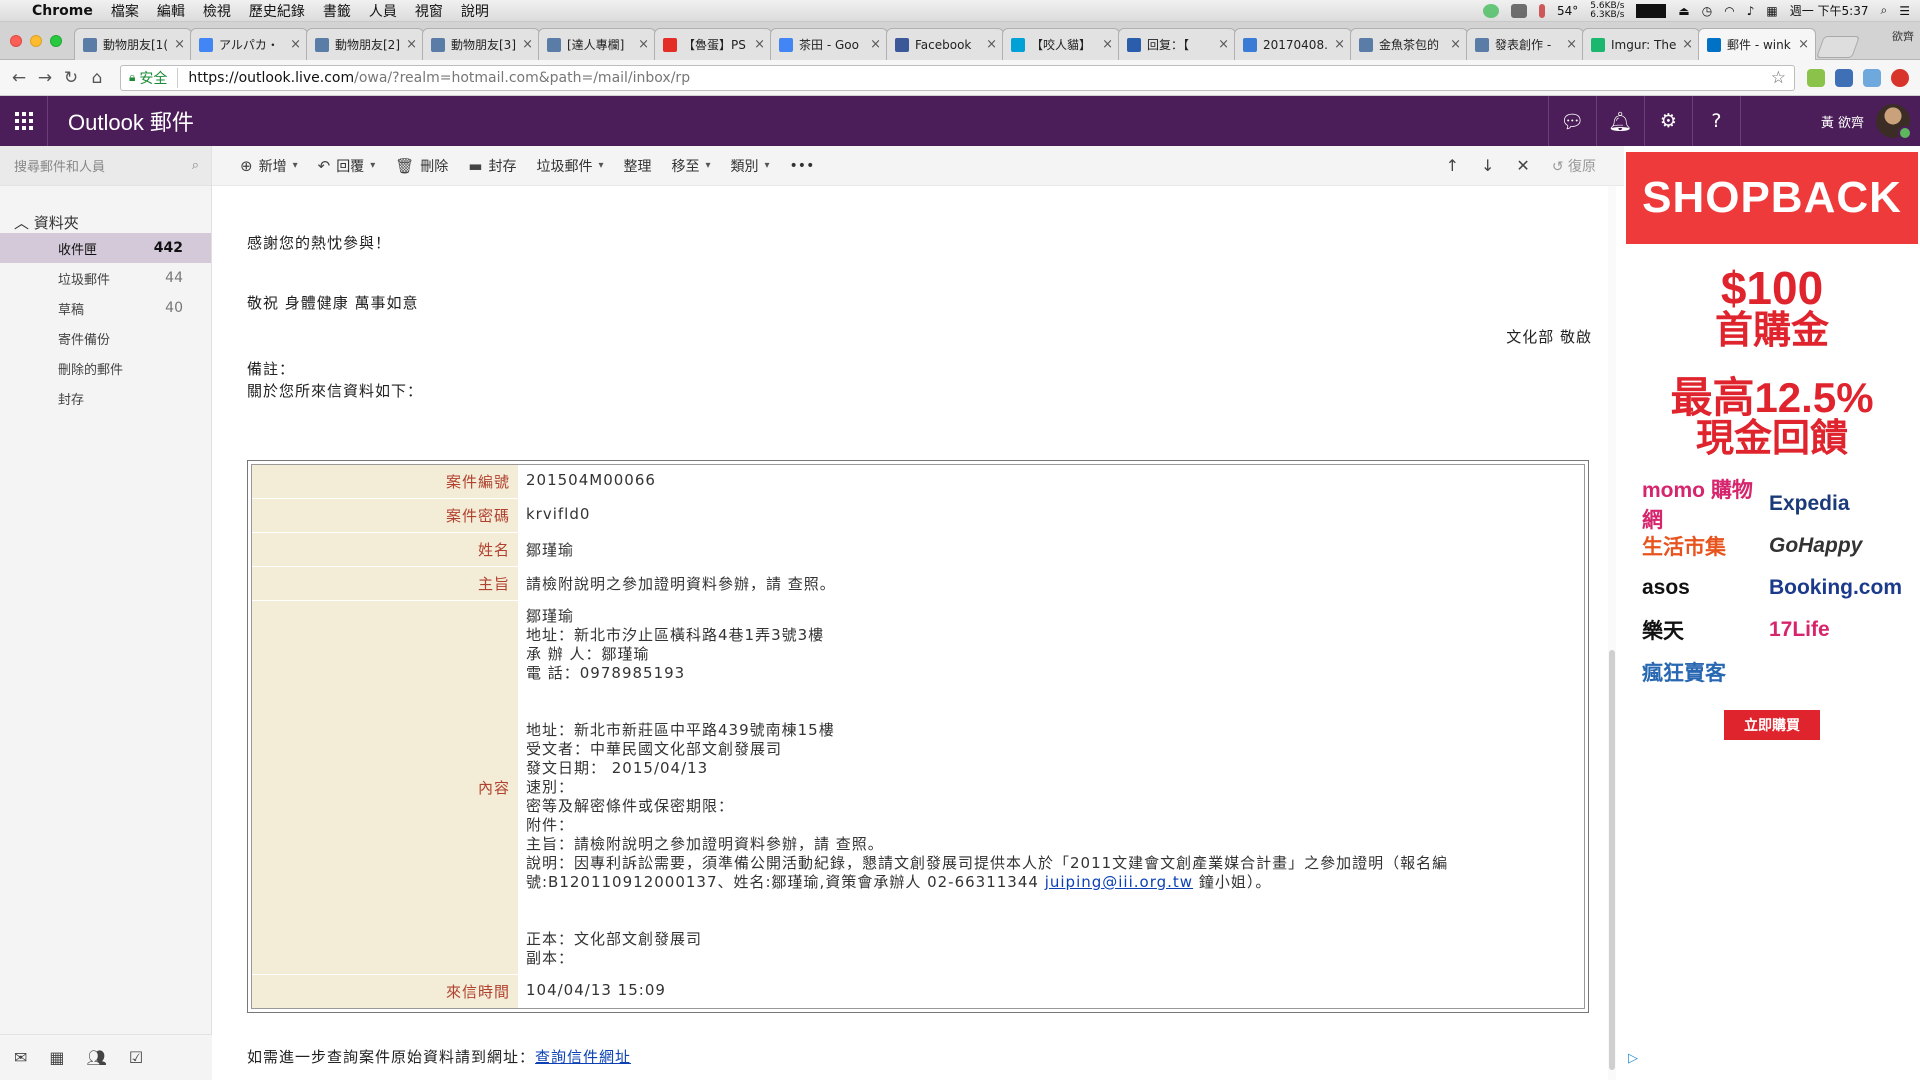 The height and width of the screenshot is (1080, 1920). I want to click on browser-tab: 【咬人貓】 ×, so click(1061, 44).